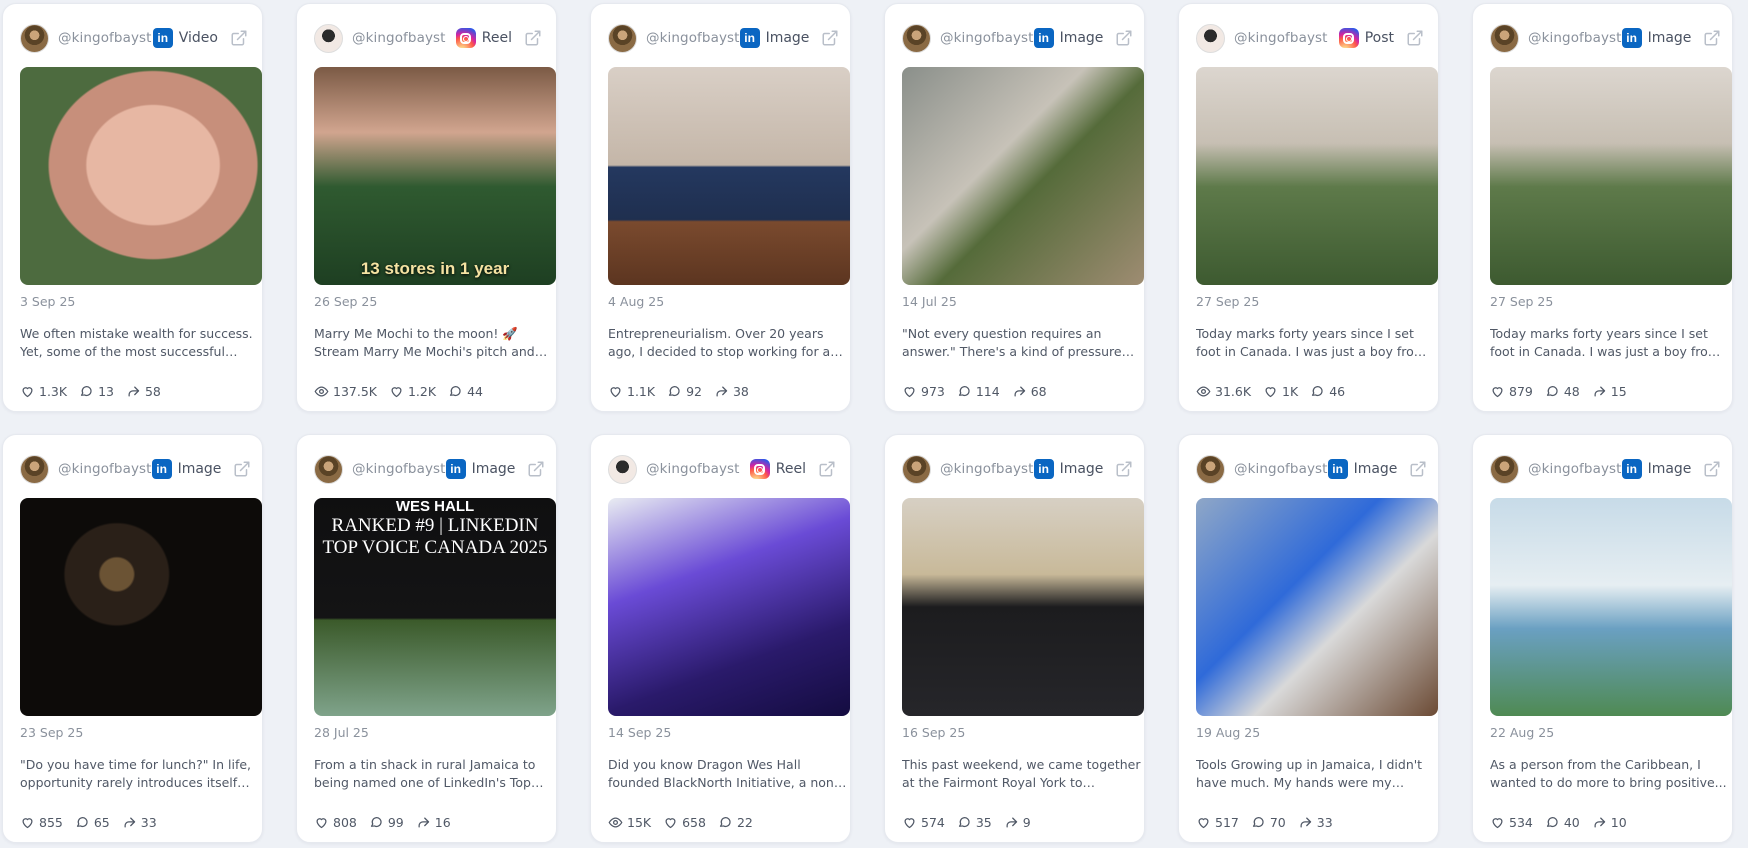 The width and height of the screenshot is (1748, 848). What do you see at coordinates (1609, 822) in the screenshot?
I see `stat-share: 10` at bounding box center [1609, 822].